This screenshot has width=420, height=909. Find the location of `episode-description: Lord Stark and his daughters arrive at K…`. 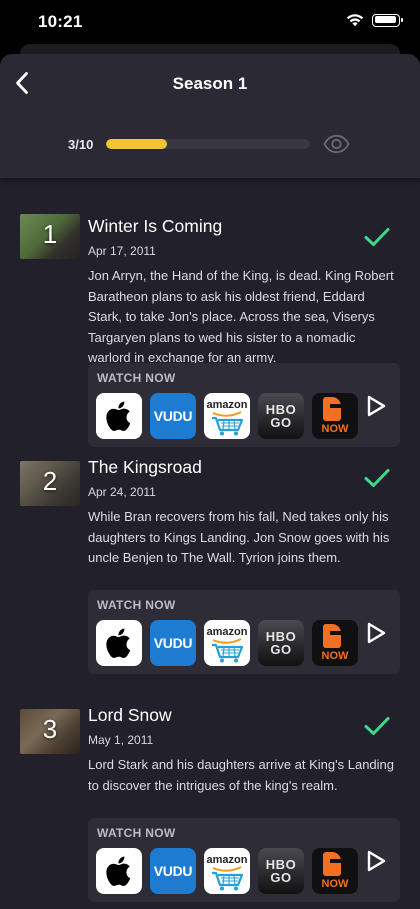

episode-description: Lord Stark and his daughters arrive at K… is located at coordinates (241, 775).